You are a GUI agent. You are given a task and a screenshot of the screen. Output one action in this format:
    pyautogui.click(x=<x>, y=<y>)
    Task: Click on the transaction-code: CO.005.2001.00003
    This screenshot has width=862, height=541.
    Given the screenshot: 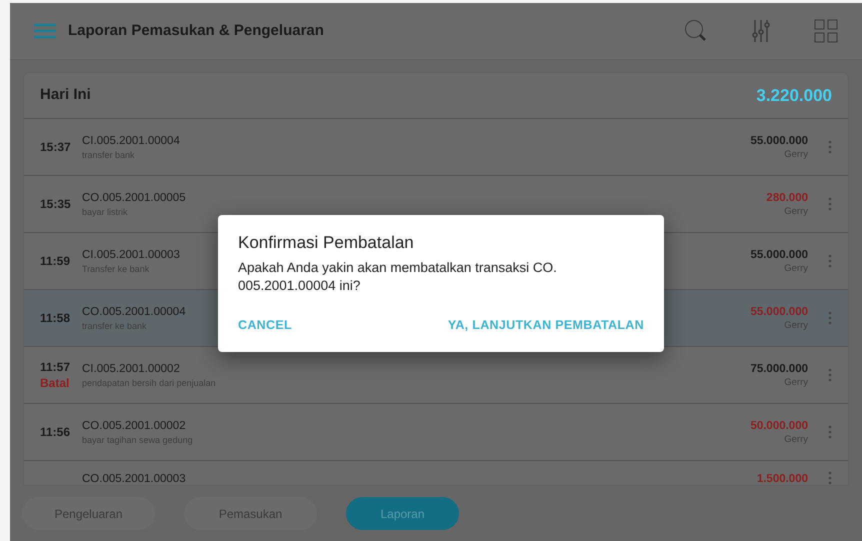 What is the action you would take?
    pyautogui.click(x=134, y=478)
    